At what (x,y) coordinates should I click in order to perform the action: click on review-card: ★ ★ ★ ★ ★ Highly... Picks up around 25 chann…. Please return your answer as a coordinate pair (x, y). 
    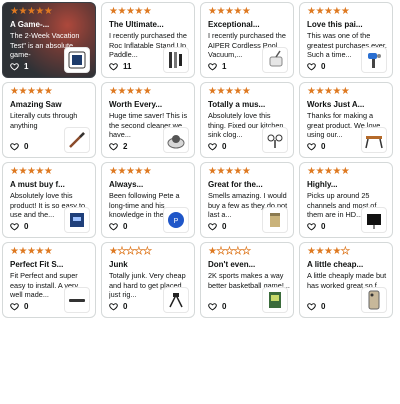
    Looking at the image, I should click on (346, 200).